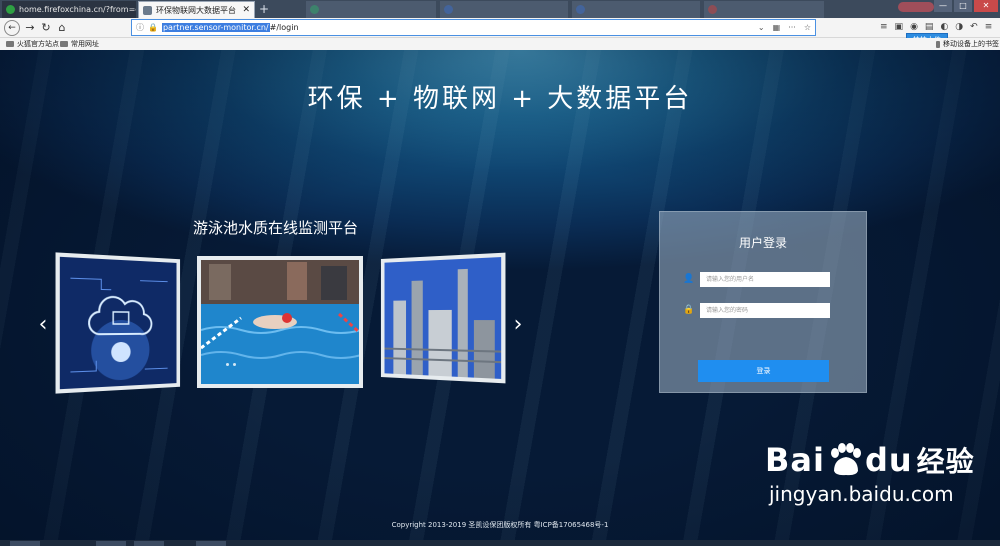 This screenshot has height=546, width=1000. What do you see at coordinates (938, 44) in the screenshot?
I see `phone-icon` at bounding box center [938, 44].